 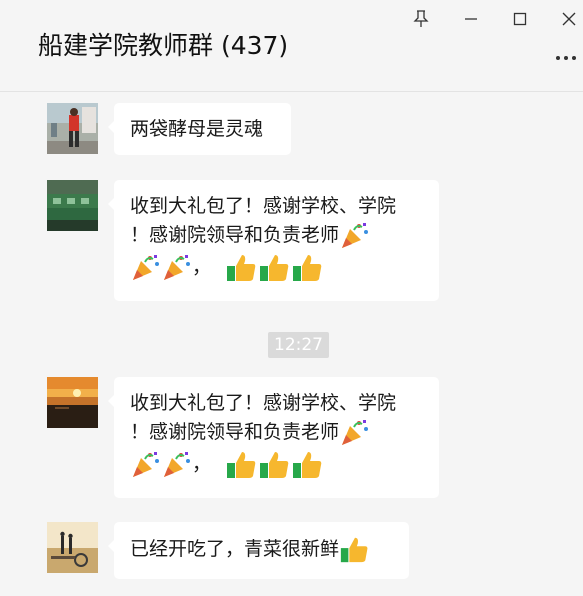 What do you see at coordinates (298, 345) in the screenshot?
I see `timestamp: 12:27` at bounding box center [298, 345].